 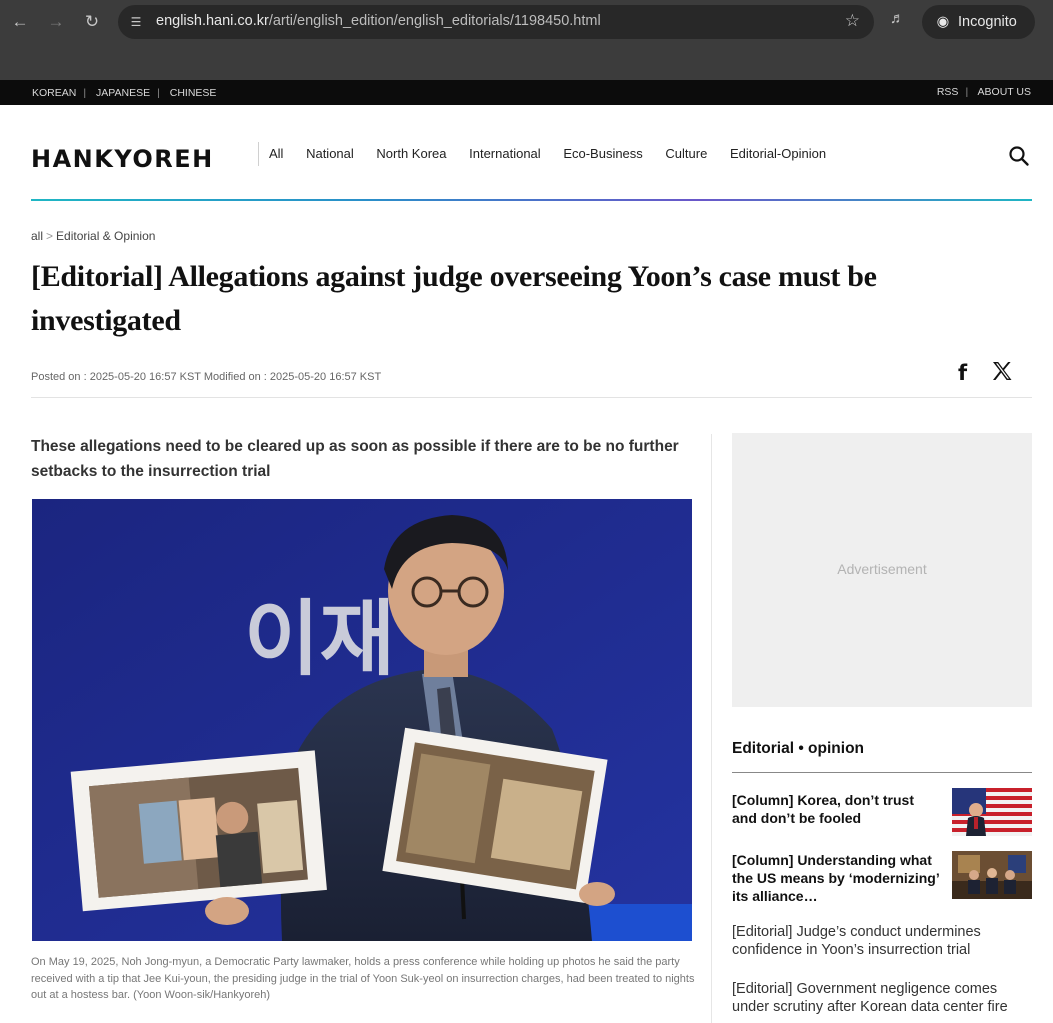 I want to click on nav-all: All, so click(x=276, y=153).